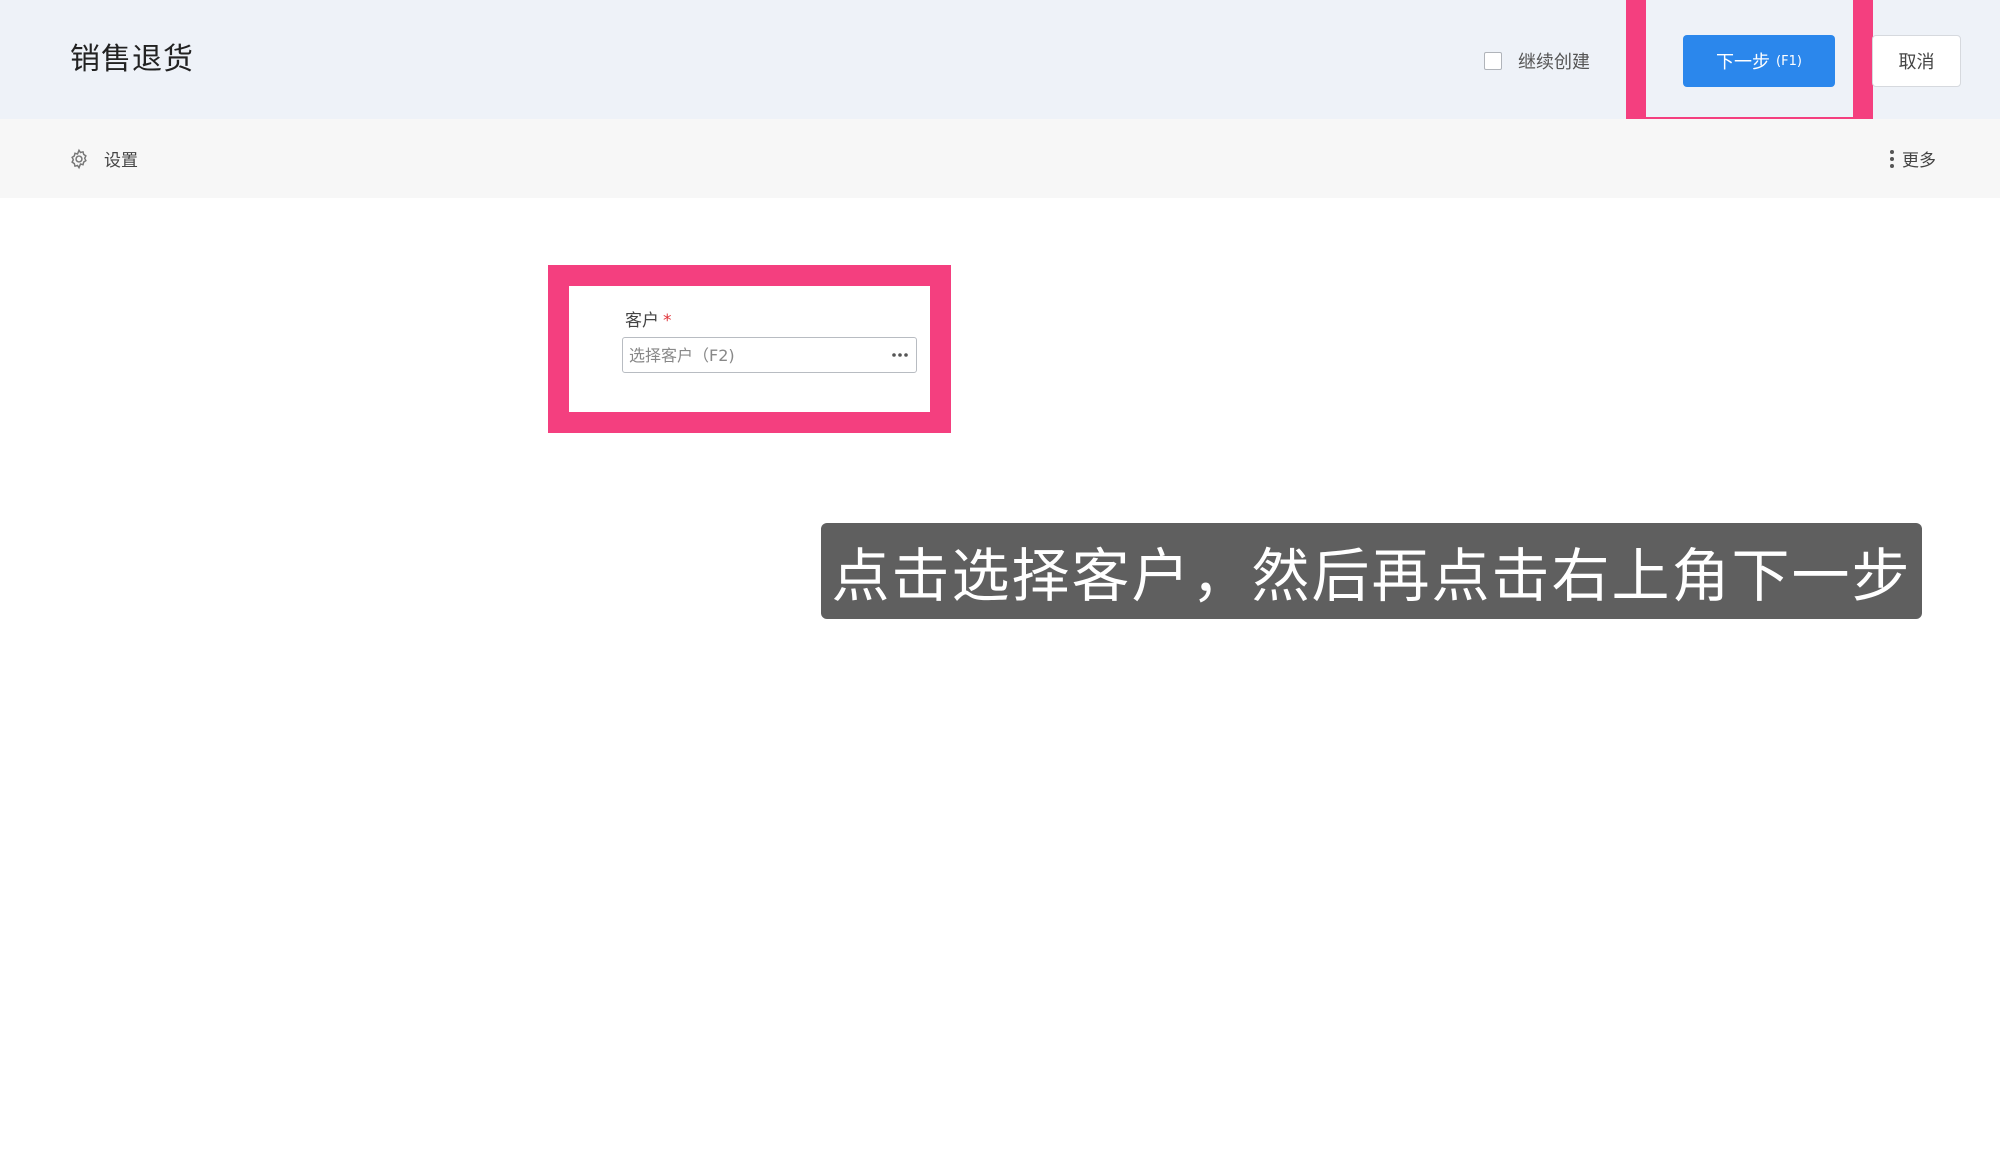 The width and height of the screenshot is (2000, 1161). I want to click on continue-create-label: 继续创建, so click(1554, 62).